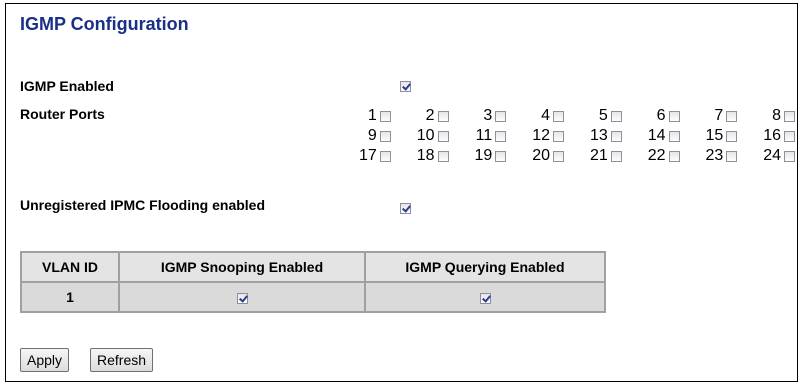 Image resolution: width=803 pixels, height=385 pixels. I want to click on router-ports-row: 9 10 11 12 13 14 15 16, so click(564, 136).